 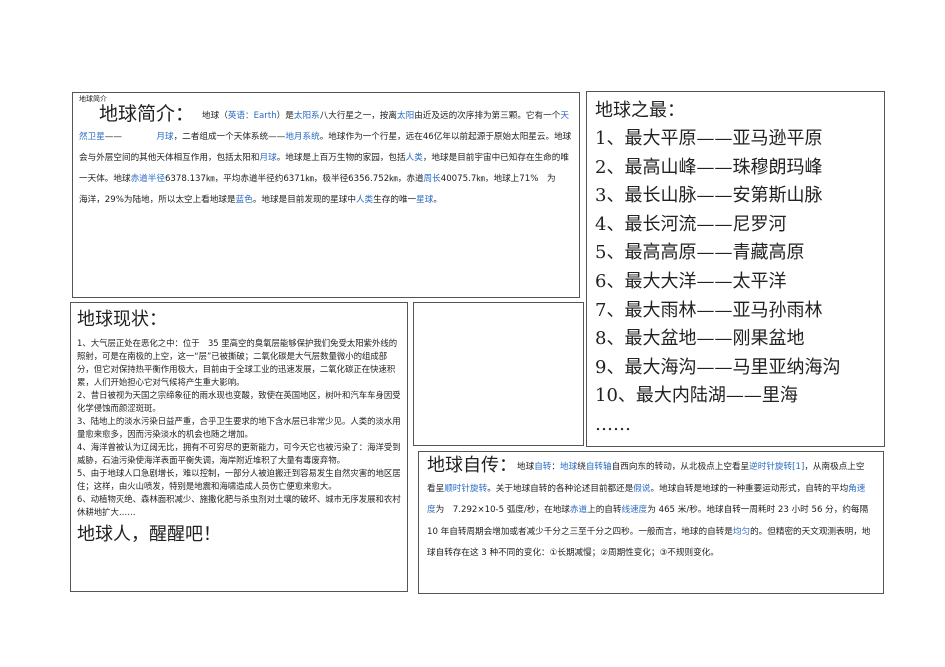 What do you see at coordinates (741, 532) in the screenshot?
I see `wiki-link: 均匀` at bounding box center [741, 532].